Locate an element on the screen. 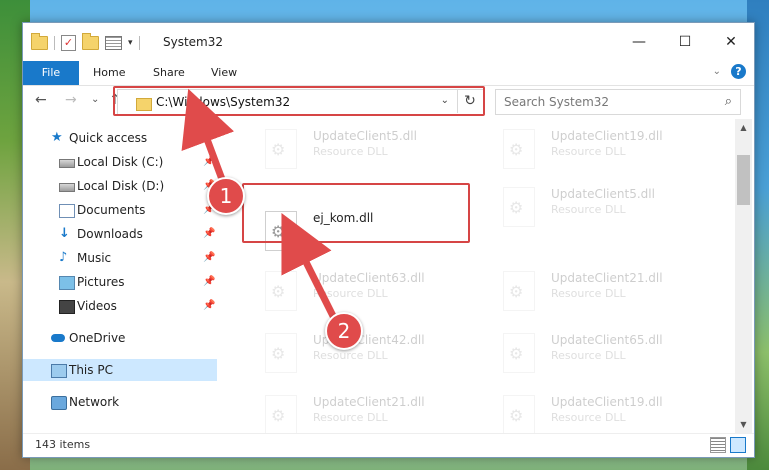  file-name: UpdateClient19.dll is located at coordinates (607, 402).